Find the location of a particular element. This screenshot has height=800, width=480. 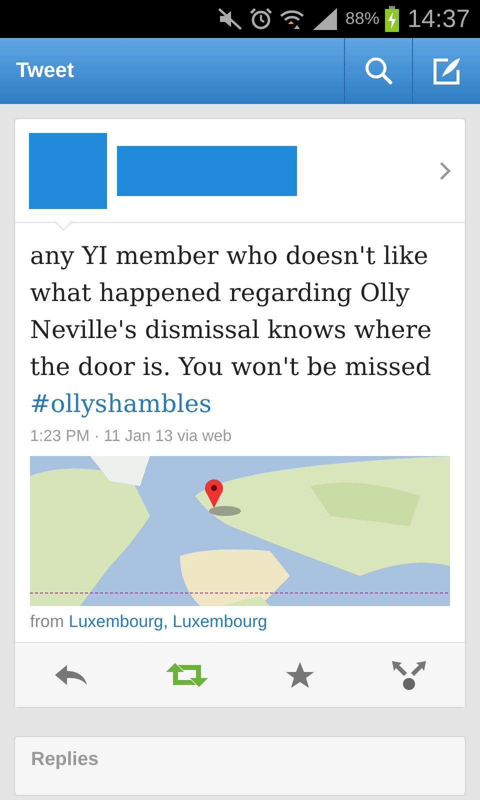

mute-icon is located at coordinates (230, 19).